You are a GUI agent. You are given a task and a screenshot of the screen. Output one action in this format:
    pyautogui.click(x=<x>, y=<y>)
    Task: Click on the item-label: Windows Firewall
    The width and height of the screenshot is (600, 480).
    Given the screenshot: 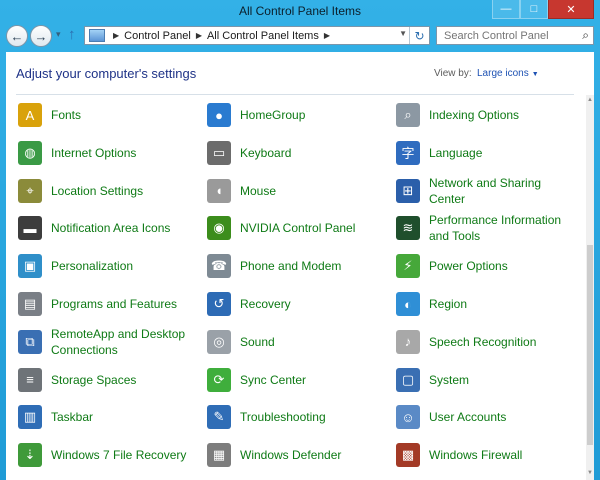 What is the action you would take?
    pyautogui.click(x=499, y=455)
    